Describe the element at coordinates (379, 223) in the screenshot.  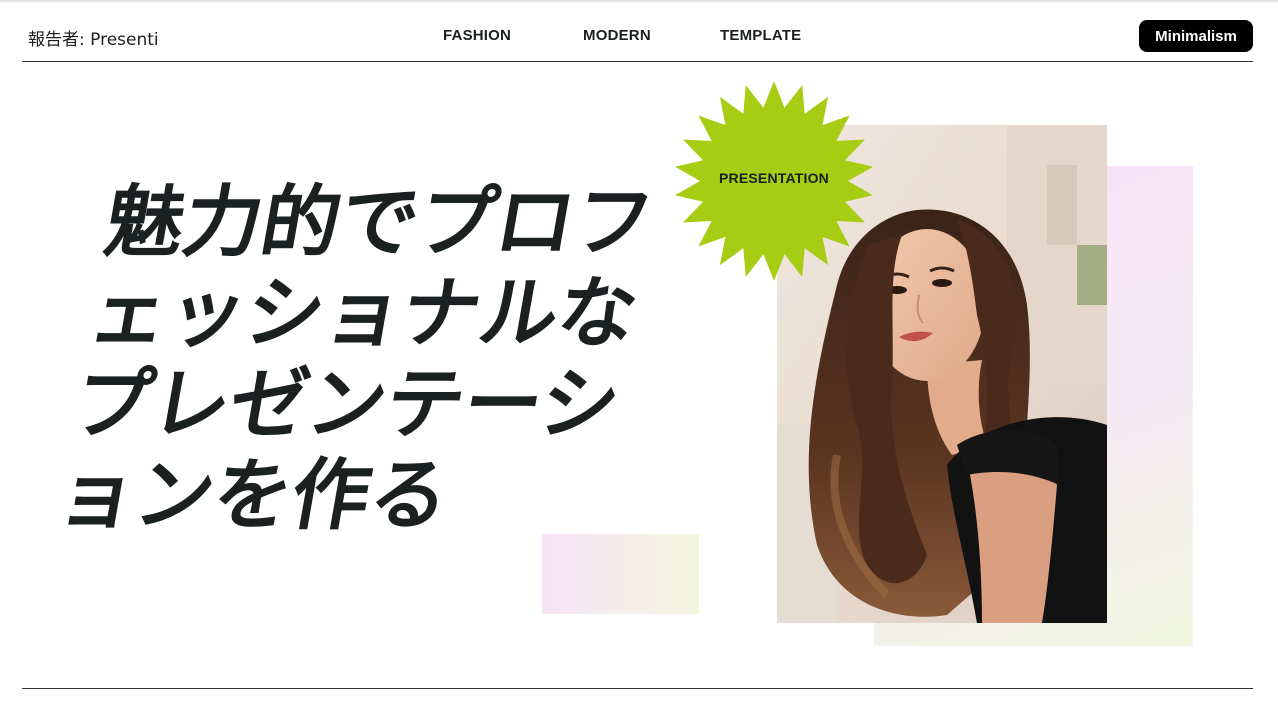
I see `headline-line-1: 魅力的でプロフ` at that location.